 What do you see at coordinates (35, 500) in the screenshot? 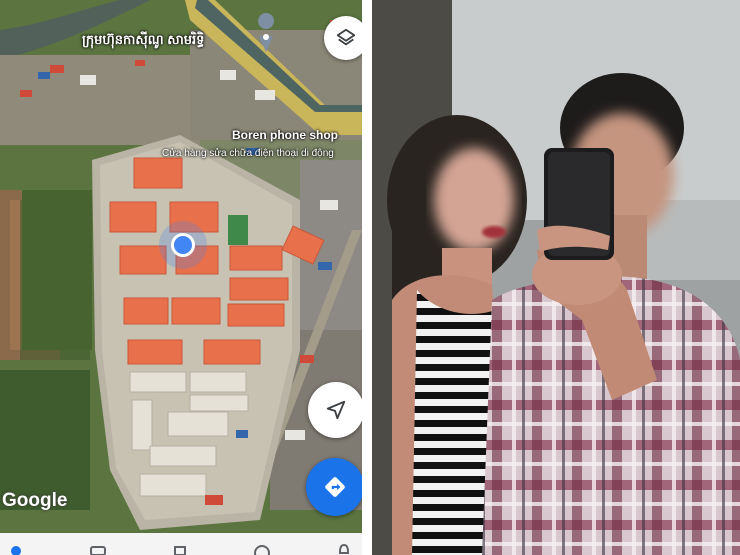
I see `google-attribution: Google` at bounding box center [35, 500].